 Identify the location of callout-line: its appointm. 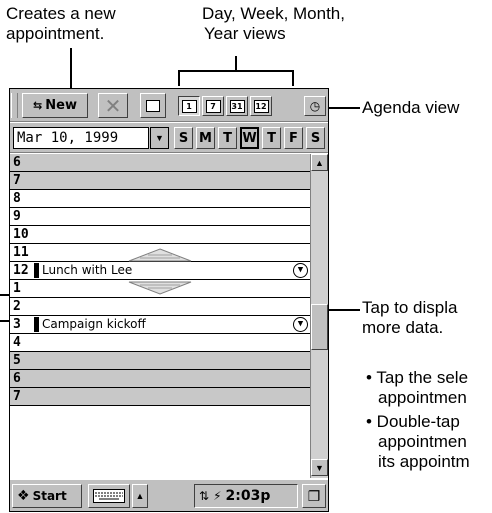
(424, 461).